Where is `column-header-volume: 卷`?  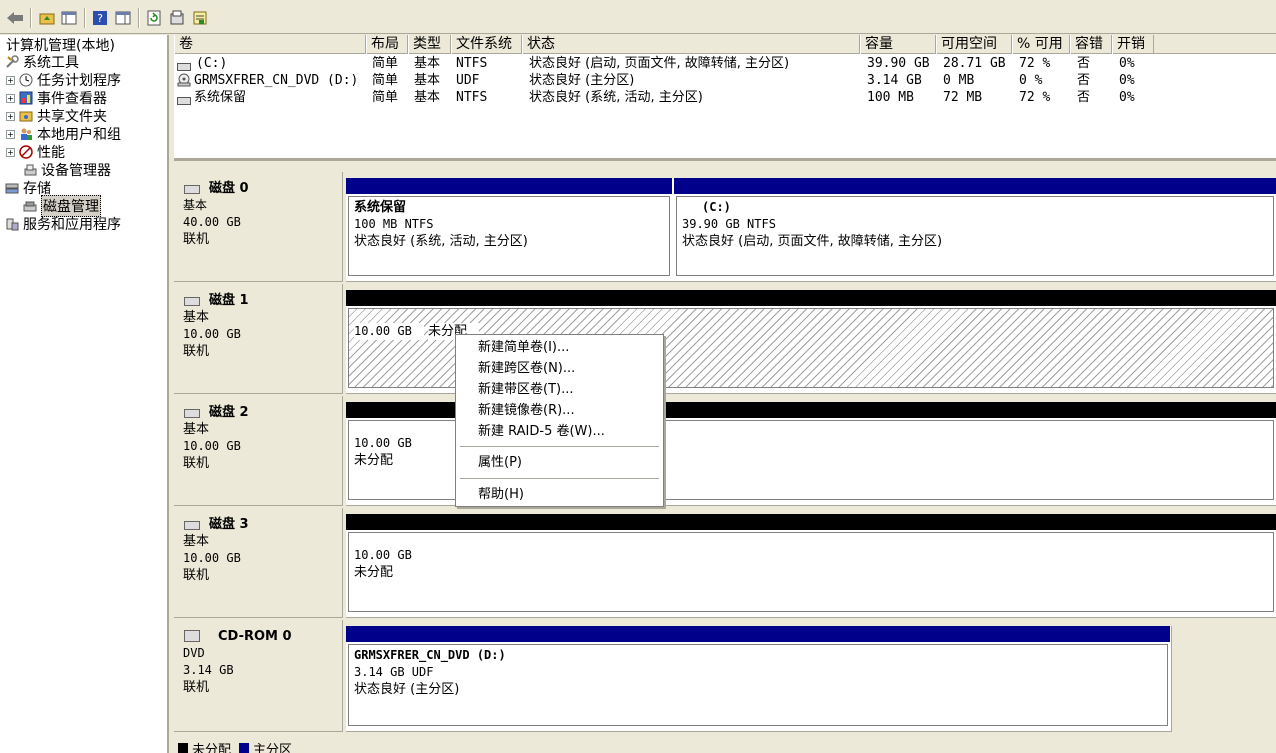
column-header-volume: 卷 is located at coordinates (270, 44).